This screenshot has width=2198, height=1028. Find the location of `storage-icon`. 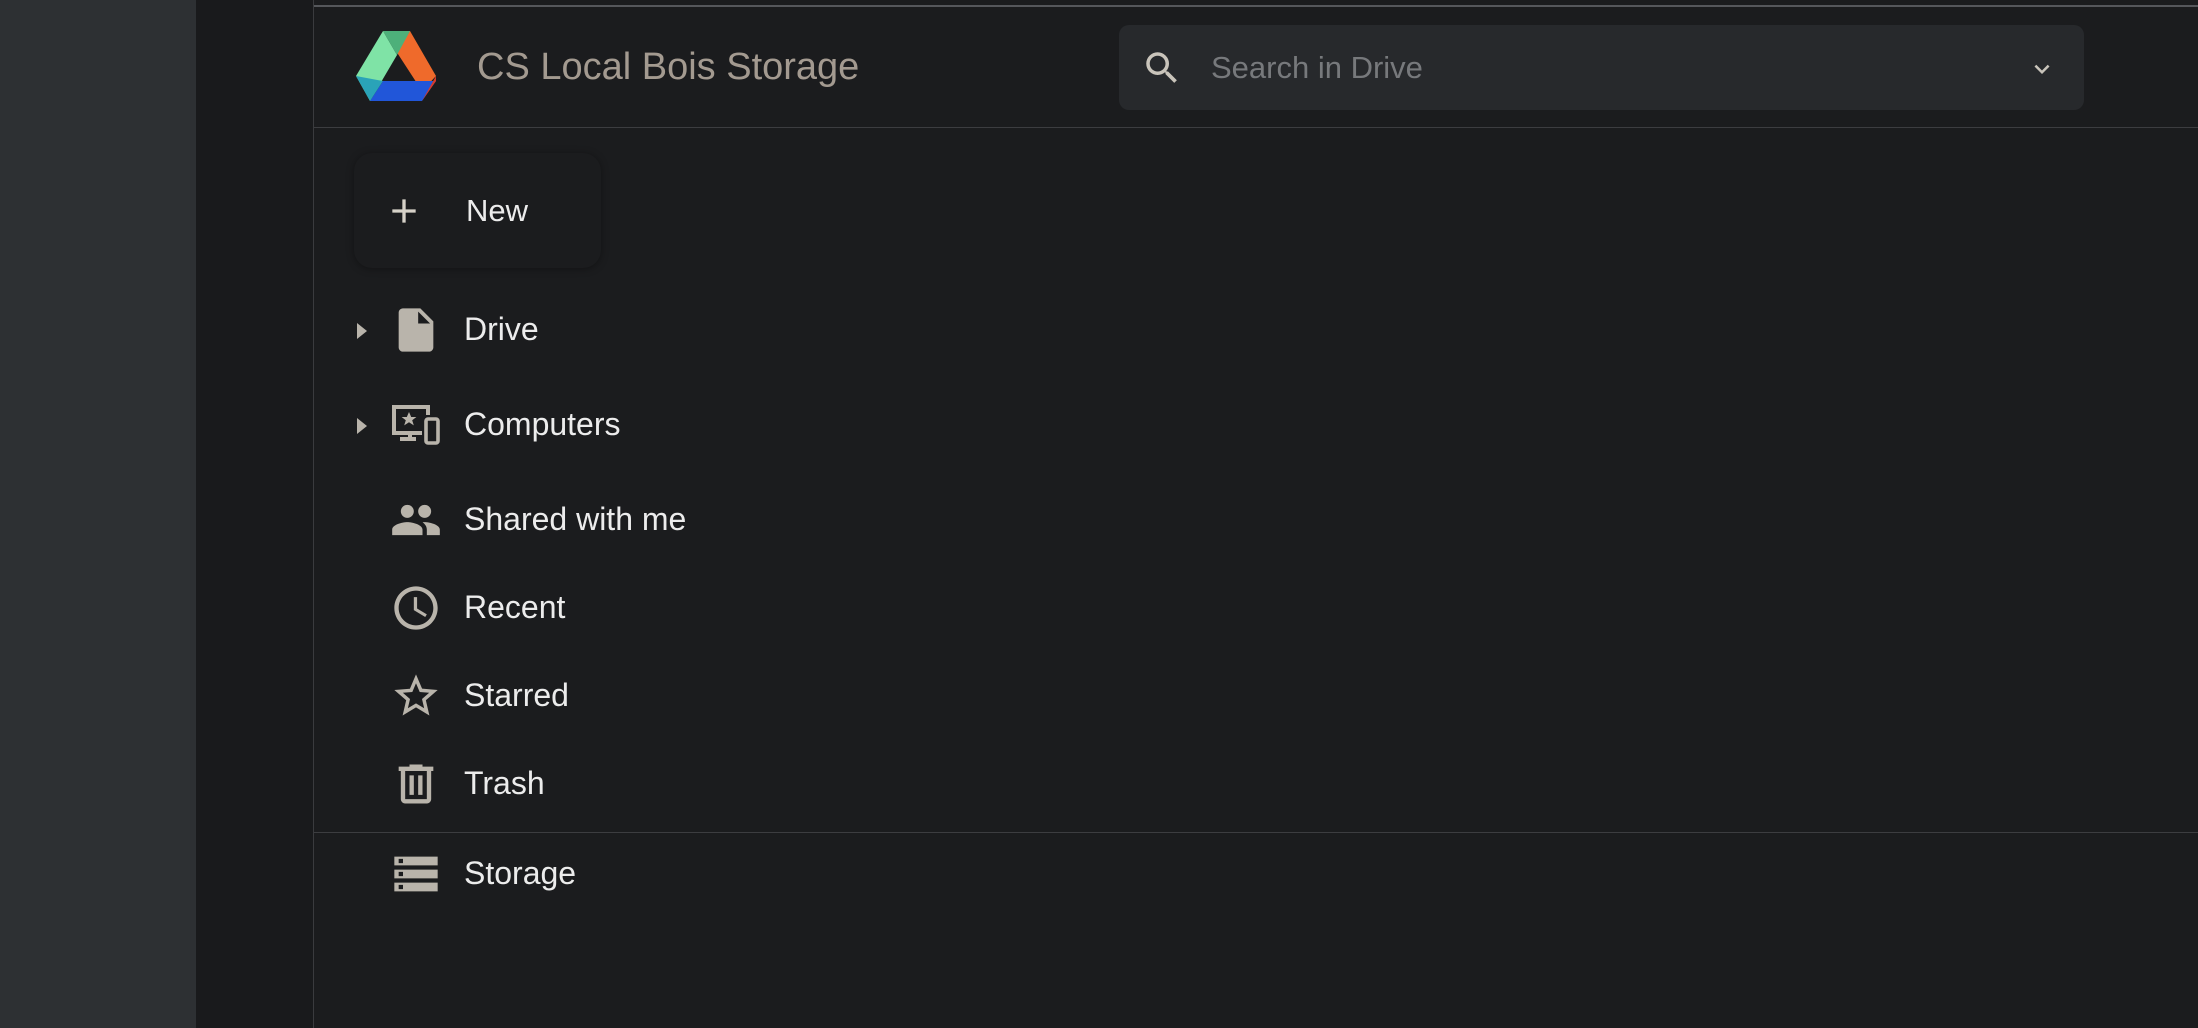

storage-icon is located at coordinates (416, 874).